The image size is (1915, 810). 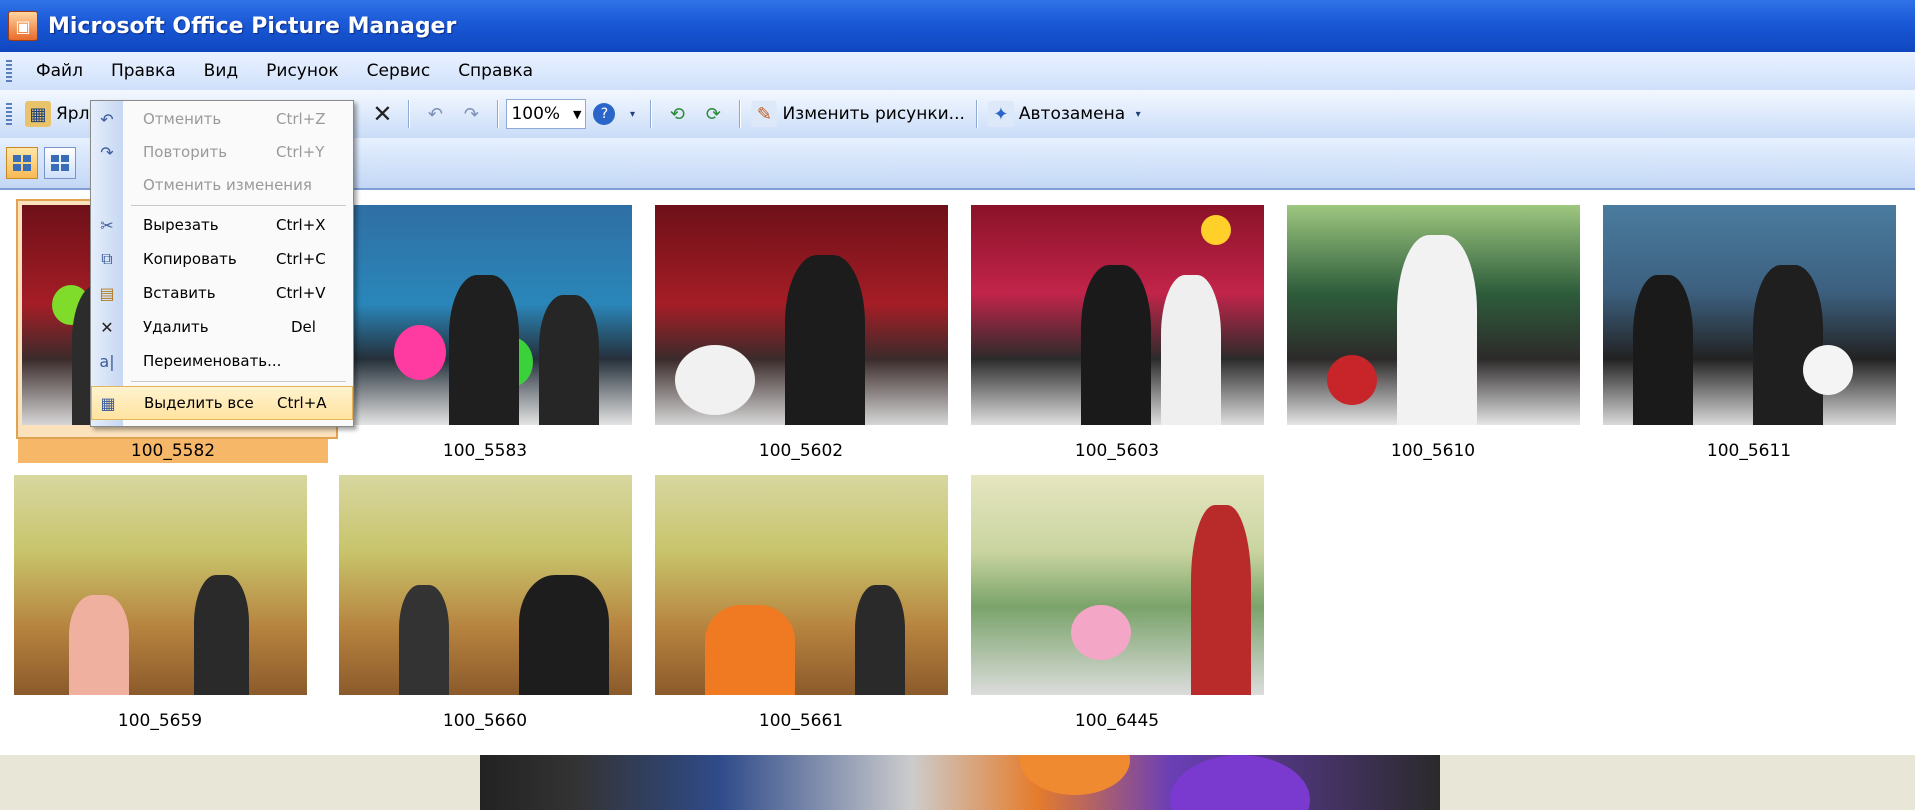 I want to click on bottom-background, so click(x=957, y=782).